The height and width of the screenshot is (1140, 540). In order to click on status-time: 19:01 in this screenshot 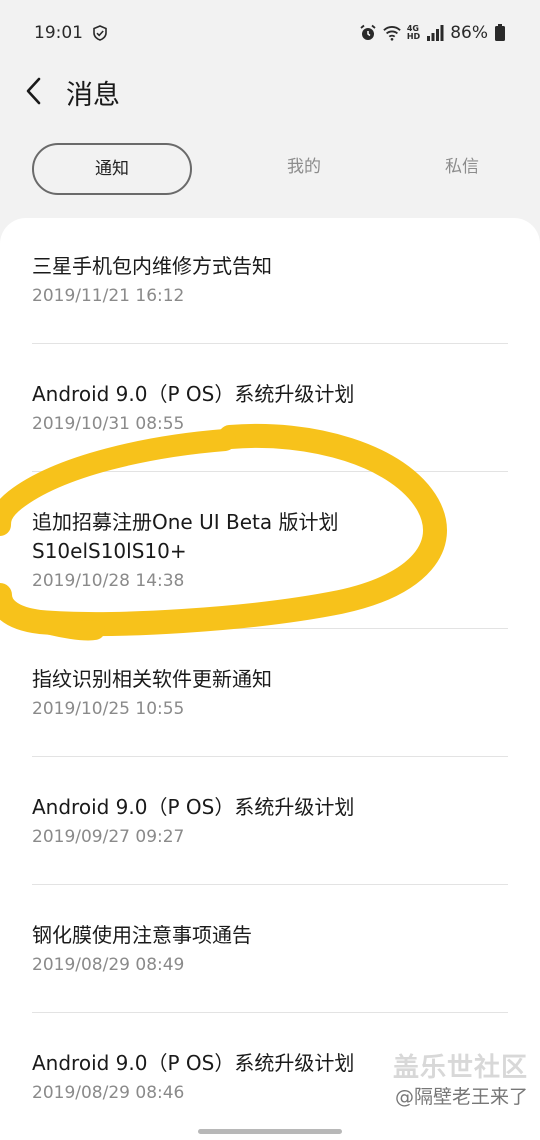, I will do `click(58, 33)`.